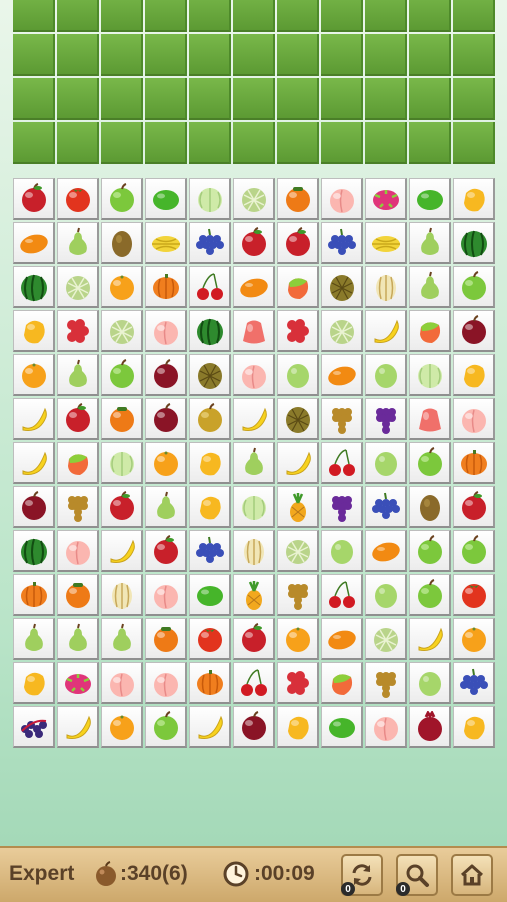 The image size is (507, 902). What do you see at coordinates (298, 507) in the screenshot?
I see `tile-pineapple` at bounding box center [298, 507].